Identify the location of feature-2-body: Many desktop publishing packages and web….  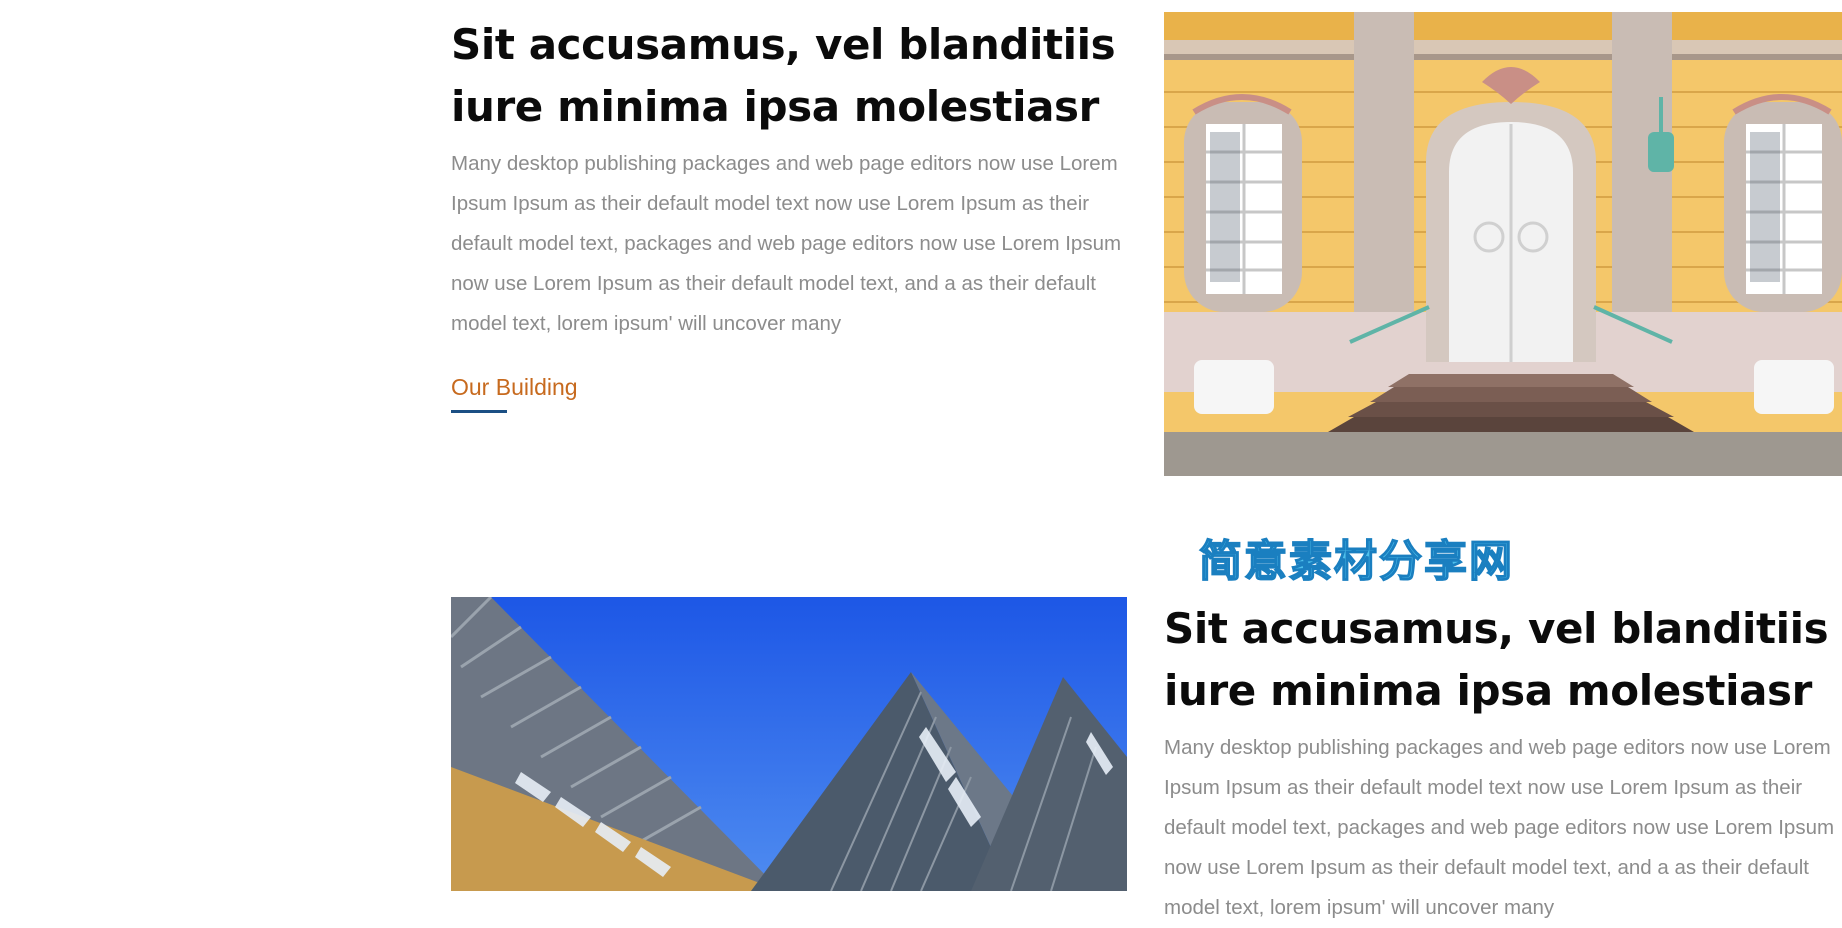
(1499, 827).